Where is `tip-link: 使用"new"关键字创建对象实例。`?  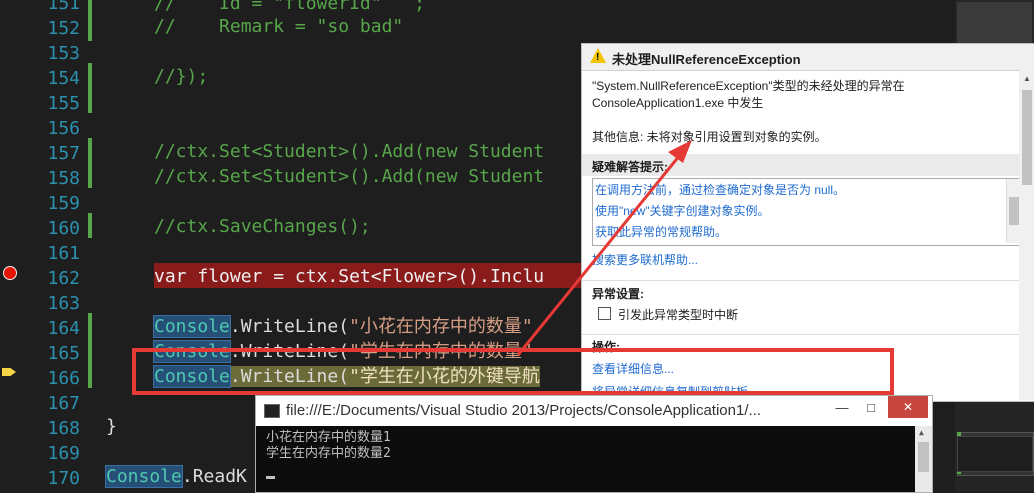 tip-link: 使用"new"关键字创建对象实例。 is located at coordinates (682, 210).